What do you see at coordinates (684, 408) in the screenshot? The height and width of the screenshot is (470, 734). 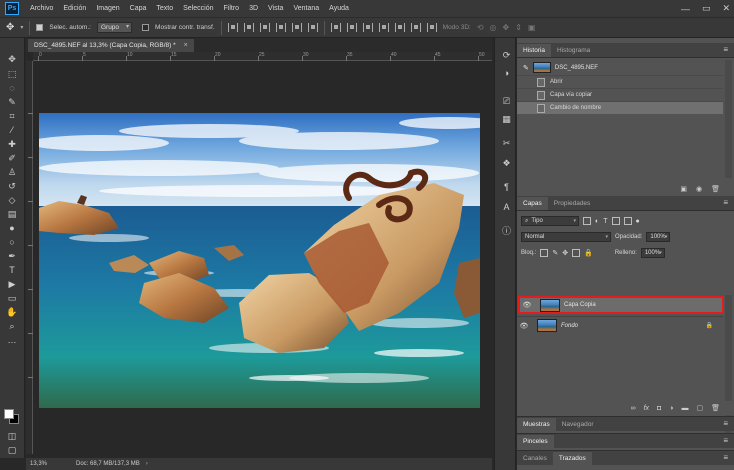 I see `new-group-icon: ▬` at bounding box center [684, 408].